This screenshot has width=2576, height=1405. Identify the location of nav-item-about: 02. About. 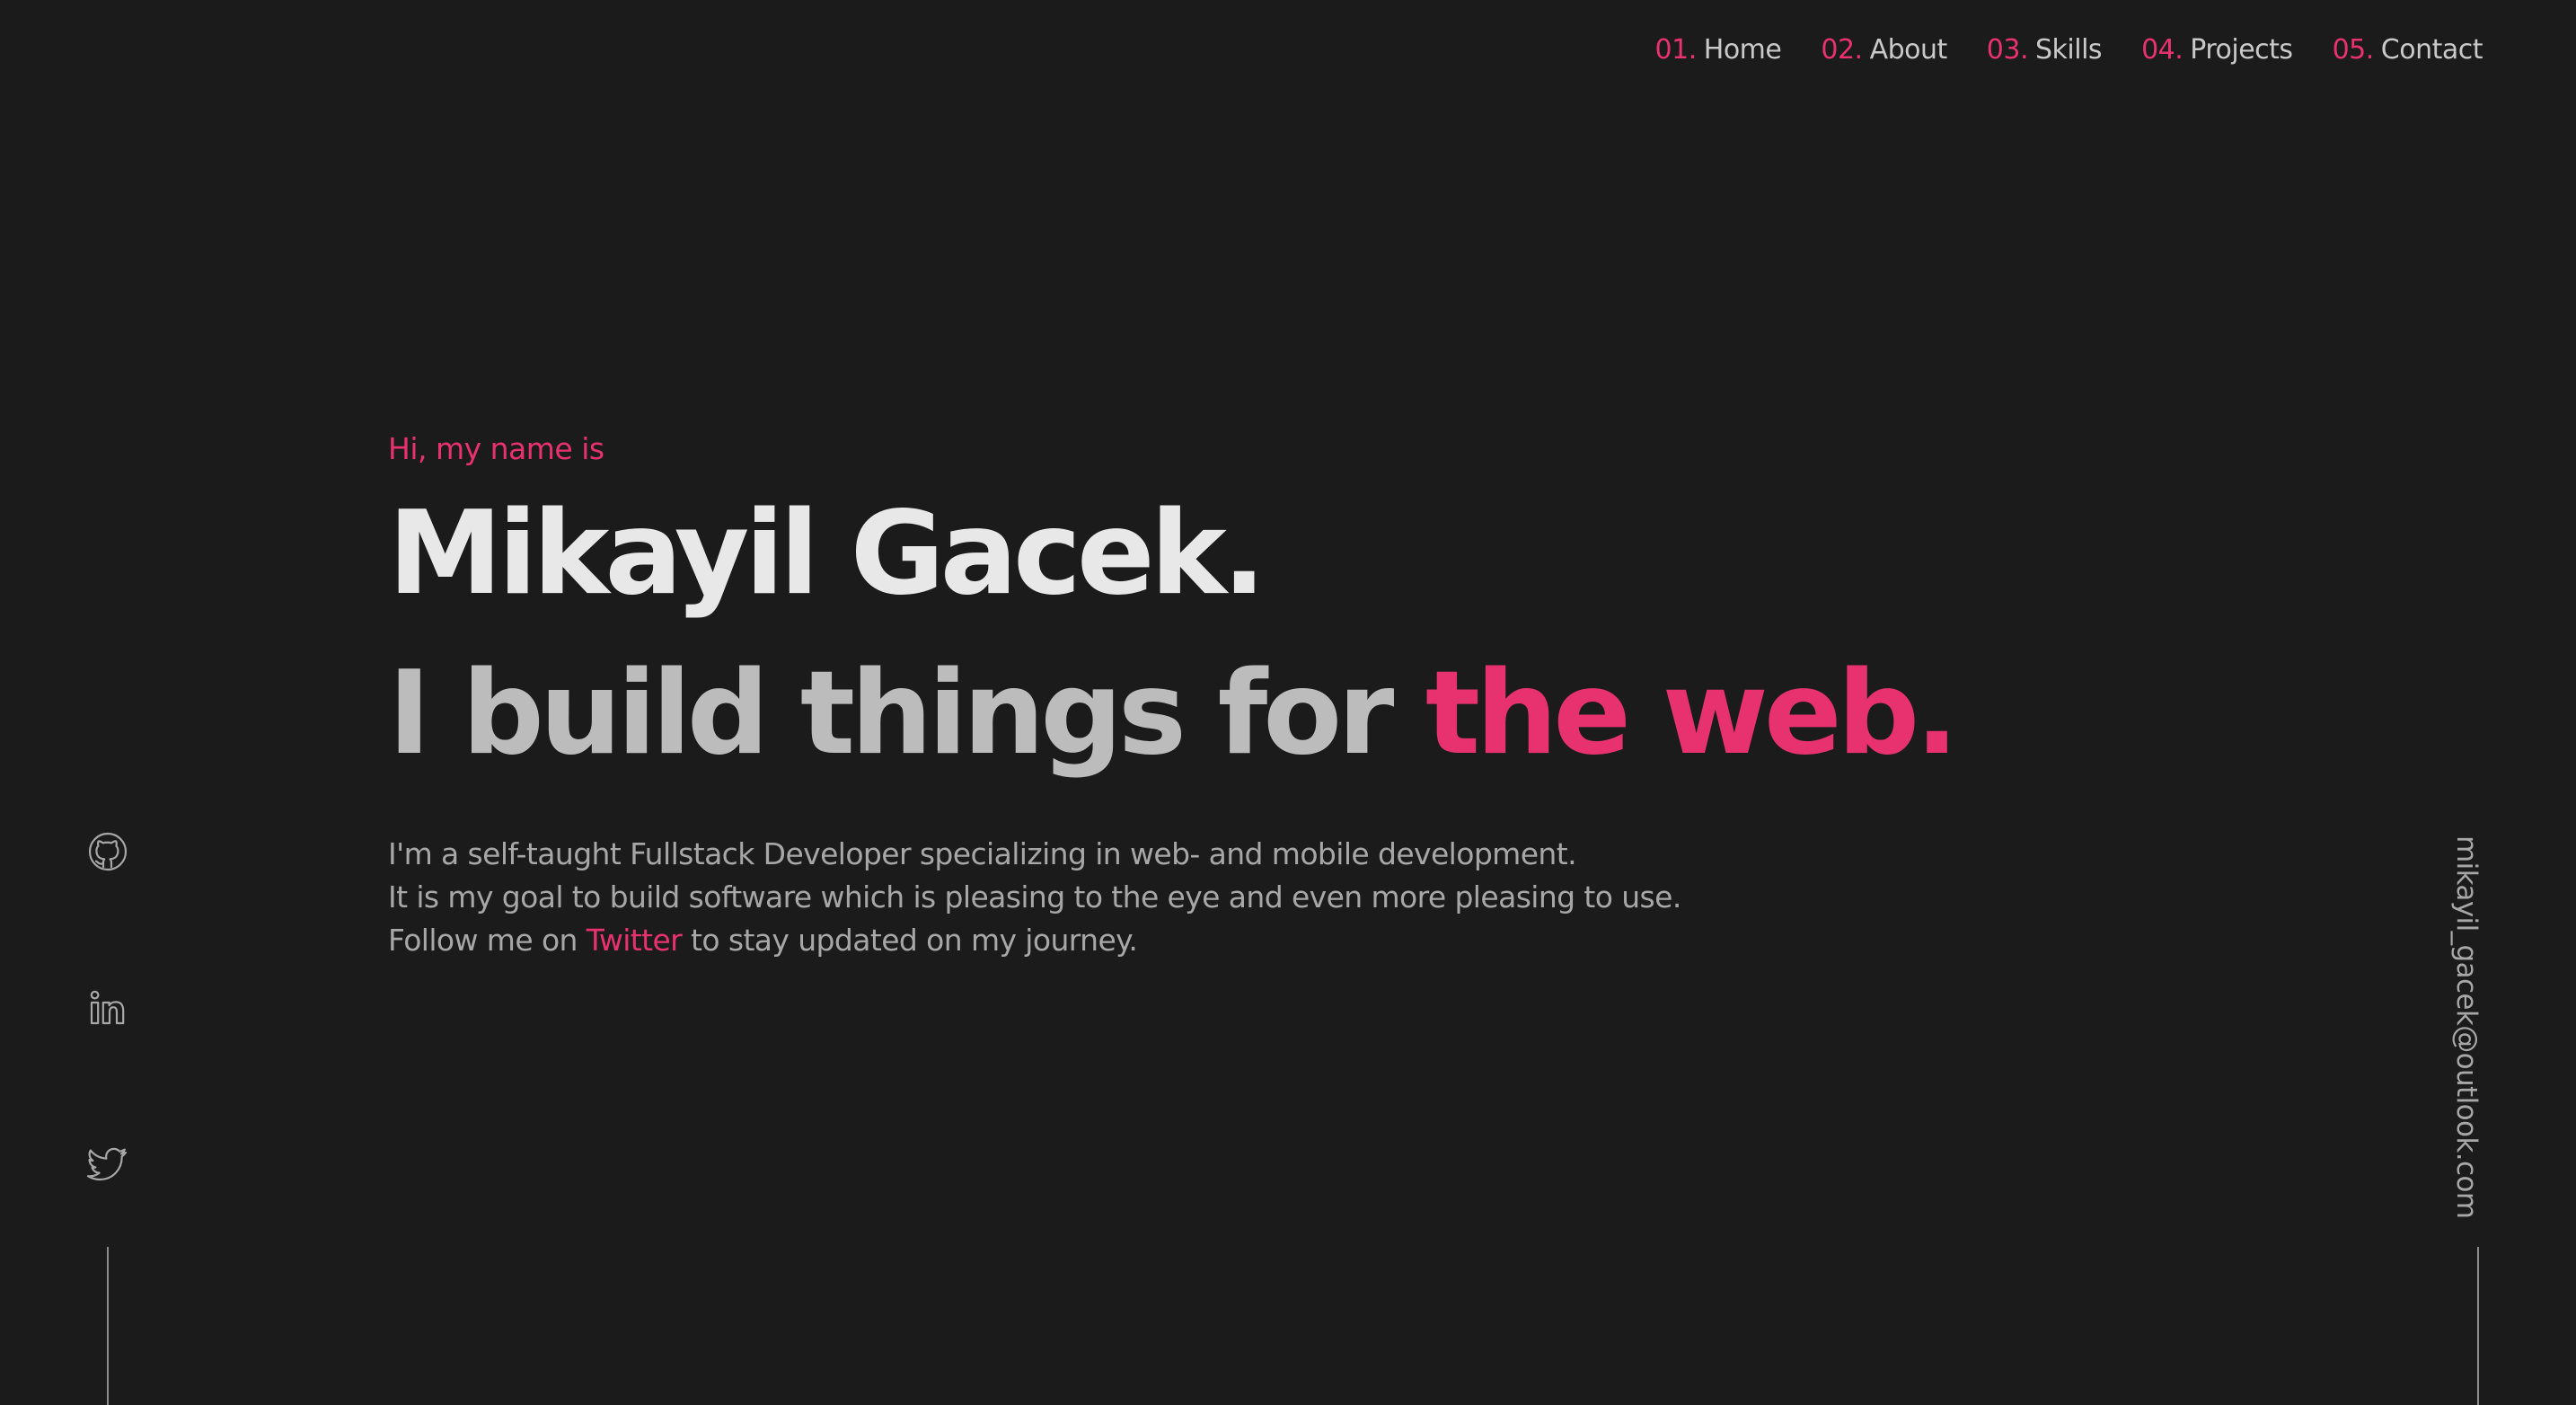
(1884, 50).